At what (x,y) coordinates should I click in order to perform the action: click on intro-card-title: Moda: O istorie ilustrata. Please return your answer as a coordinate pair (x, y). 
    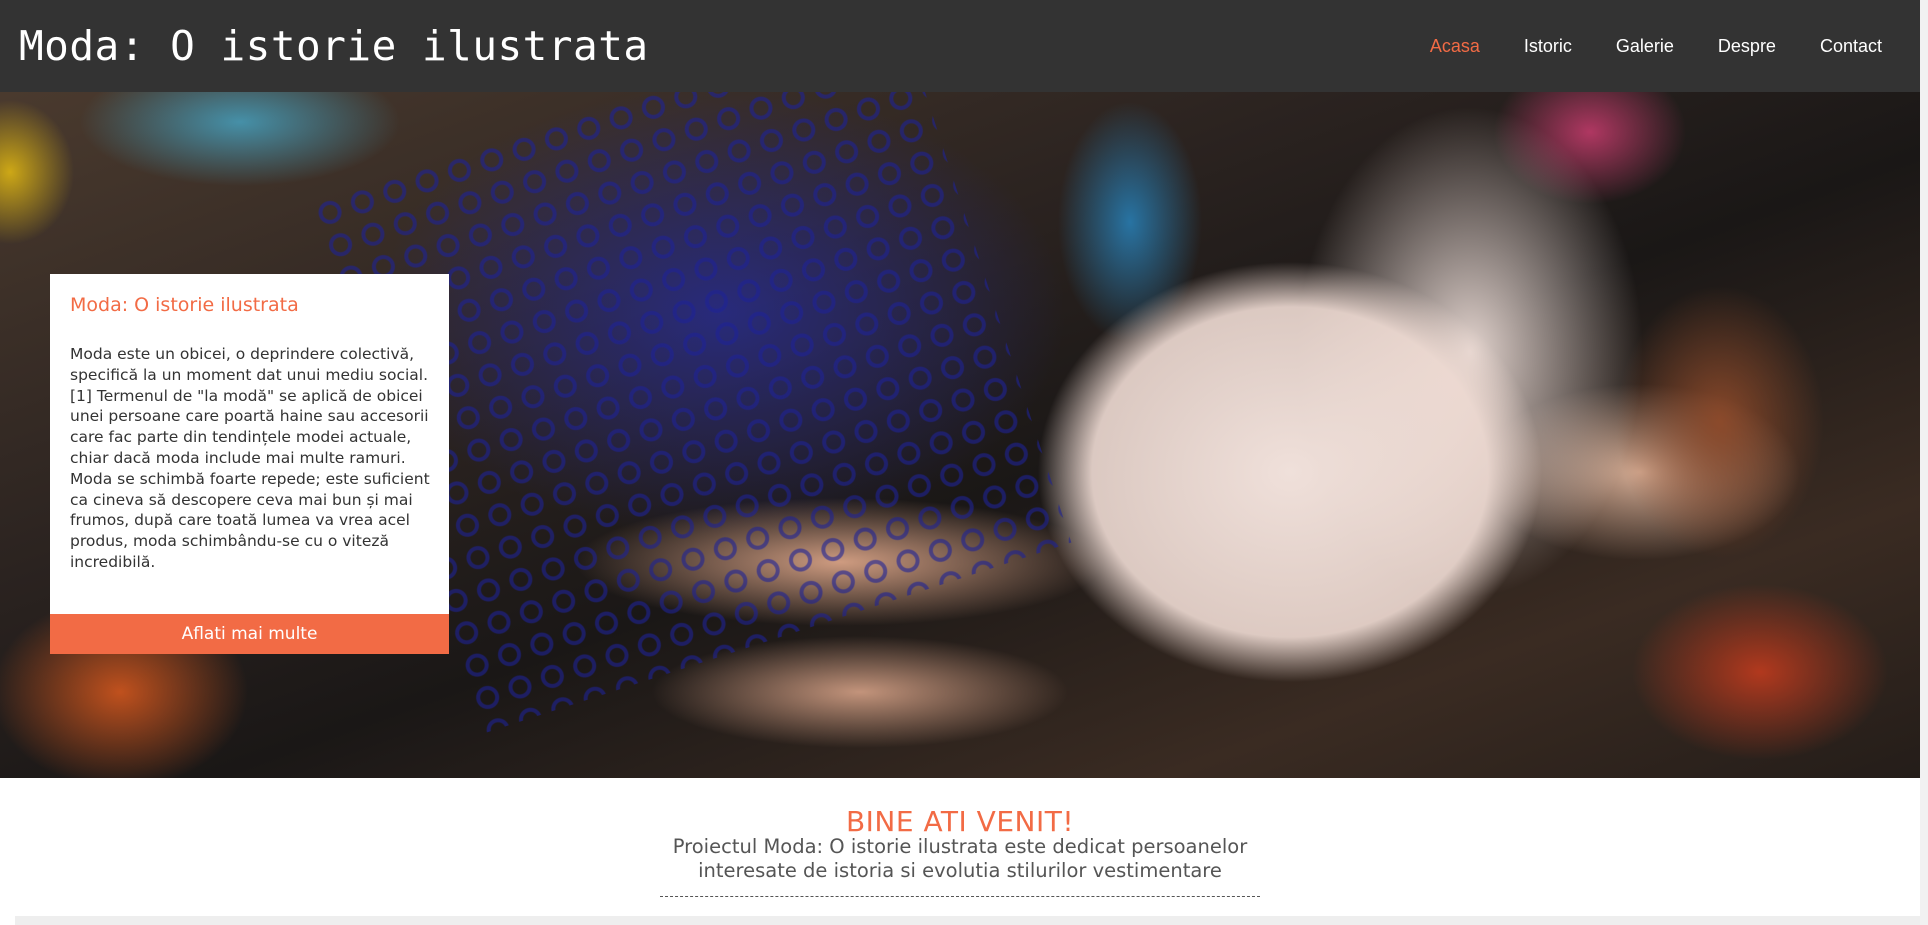
    Looking at the image, I should click on (184, 305).